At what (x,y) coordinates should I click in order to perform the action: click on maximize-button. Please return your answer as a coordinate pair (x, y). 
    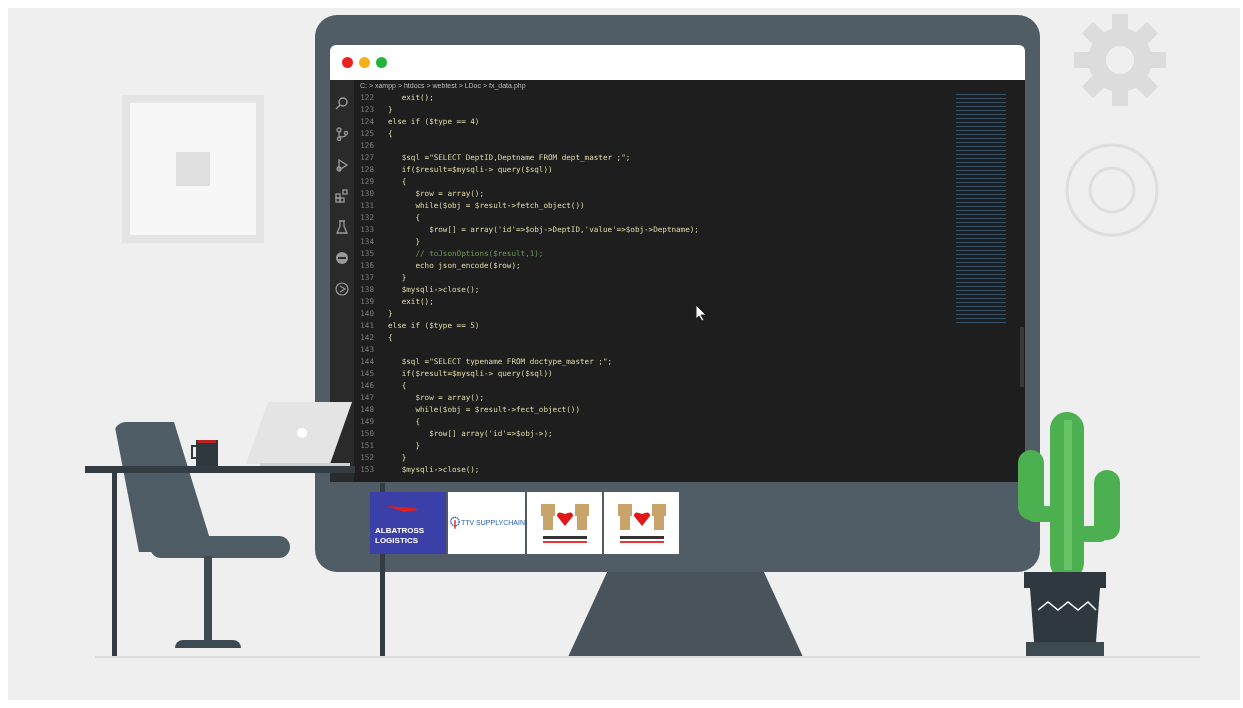
    Looking at the image, I should click on (381, 62).